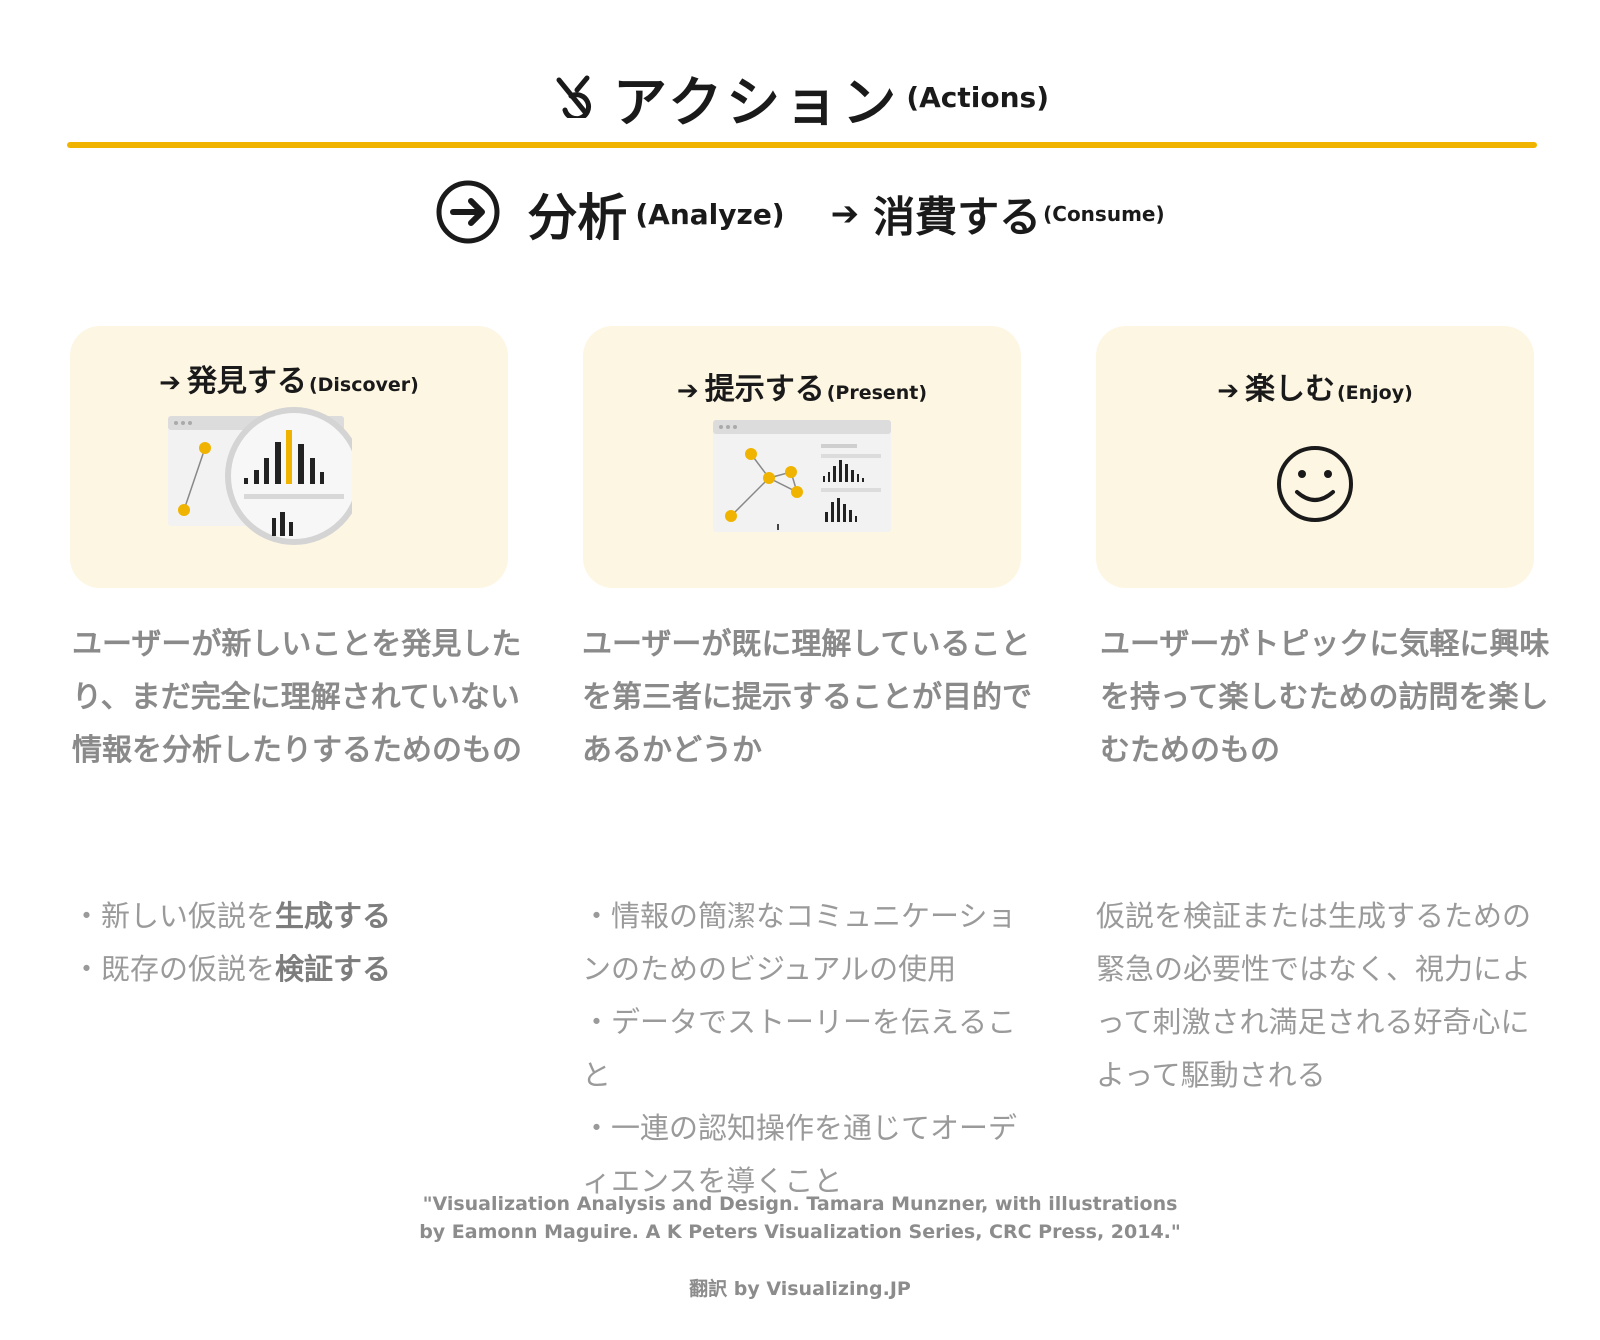 This screenshot has width=1600, height=1340. I want to click on present-description: ユーザーが既に理解していることを第三者に提示することが目的であるかどうか, so click(807, 697).